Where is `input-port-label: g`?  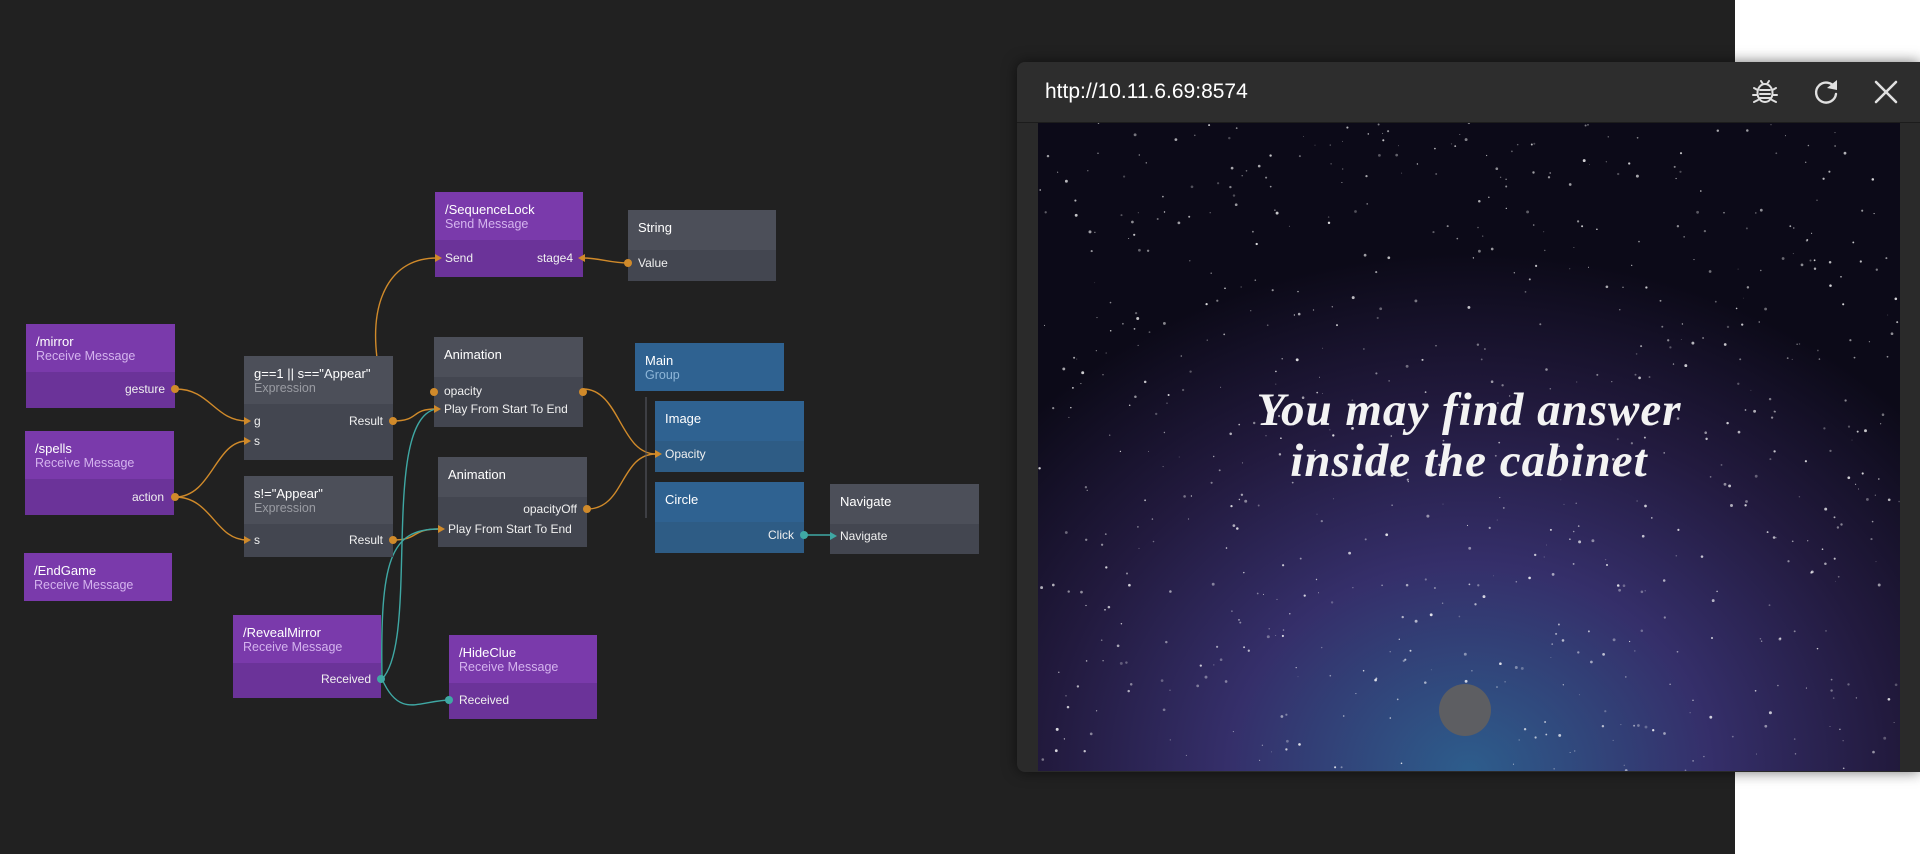
input-port-label: g is located at coordinates (257, 421).